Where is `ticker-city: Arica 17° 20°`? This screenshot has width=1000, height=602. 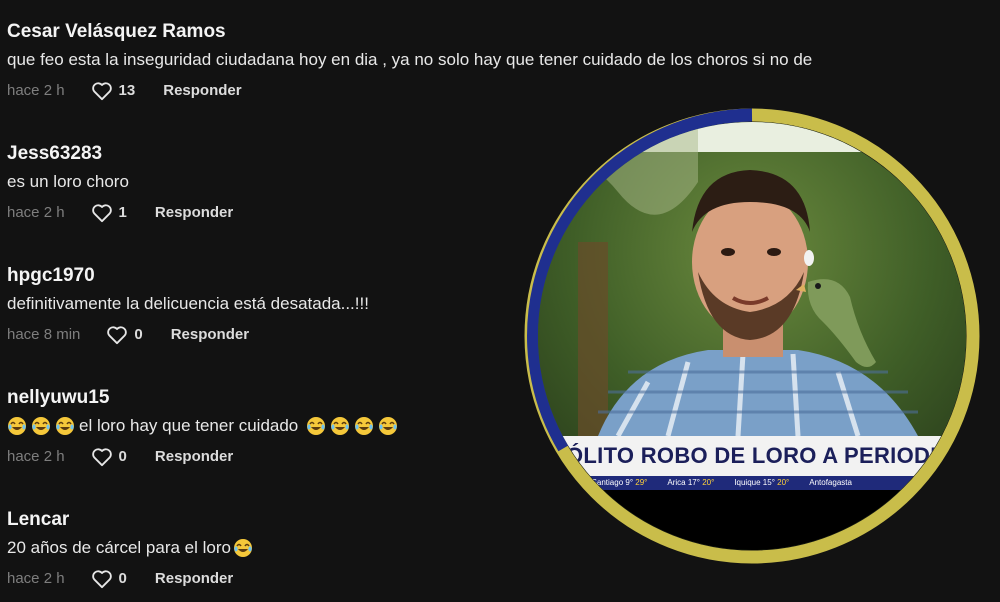
ticker-city: Arica 17° 20° is located at coordinates (691, 482).